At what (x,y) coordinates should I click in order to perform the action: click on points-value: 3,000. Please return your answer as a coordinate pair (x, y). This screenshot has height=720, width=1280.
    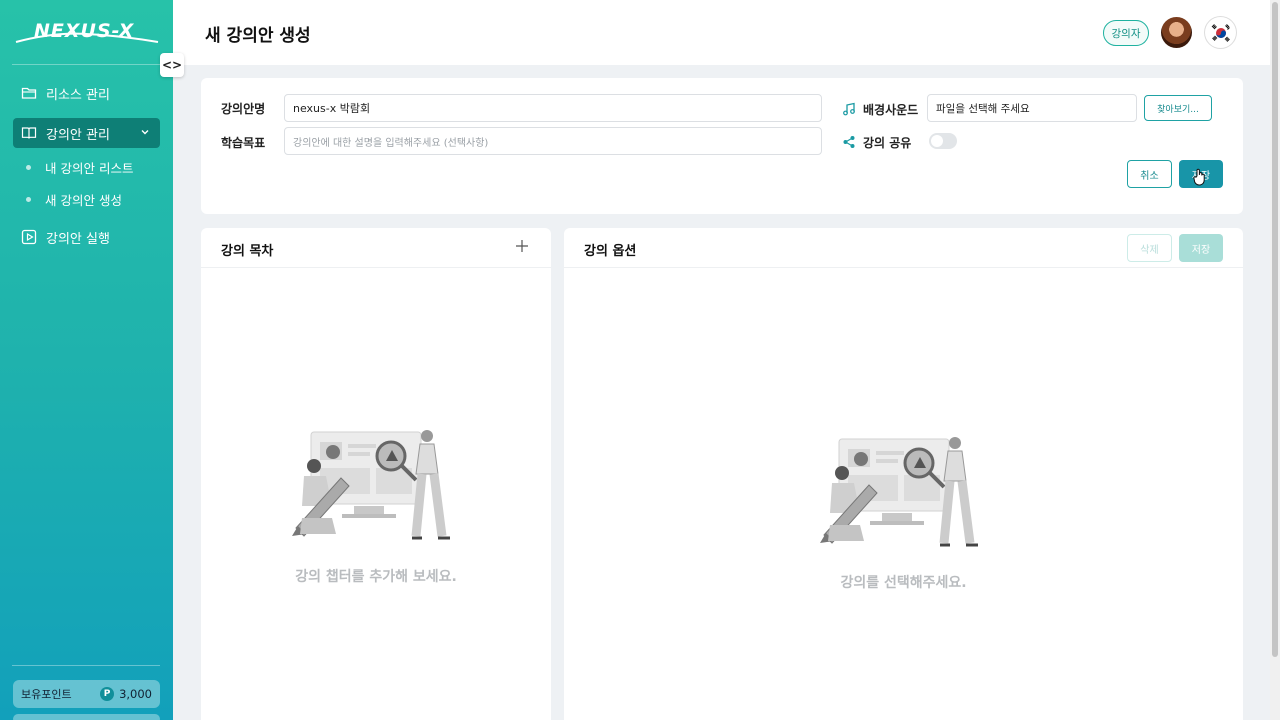
    Looking at the image, I should click on (135, 694).